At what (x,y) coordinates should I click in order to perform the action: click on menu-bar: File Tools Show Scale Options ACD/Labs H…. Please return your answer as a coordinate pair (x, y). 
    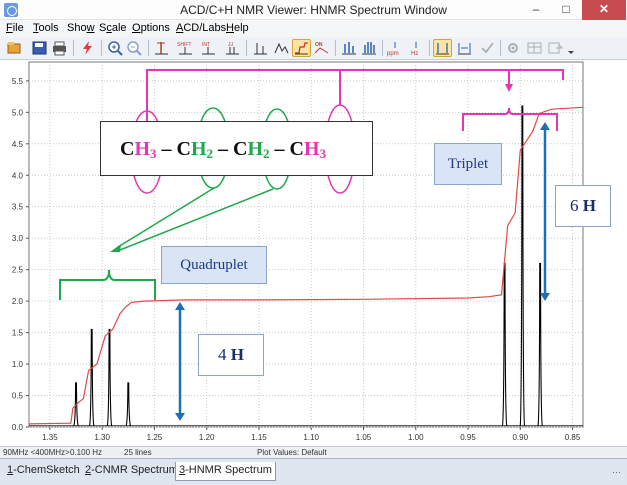
    Looking at the image, I should click on (313, 28).